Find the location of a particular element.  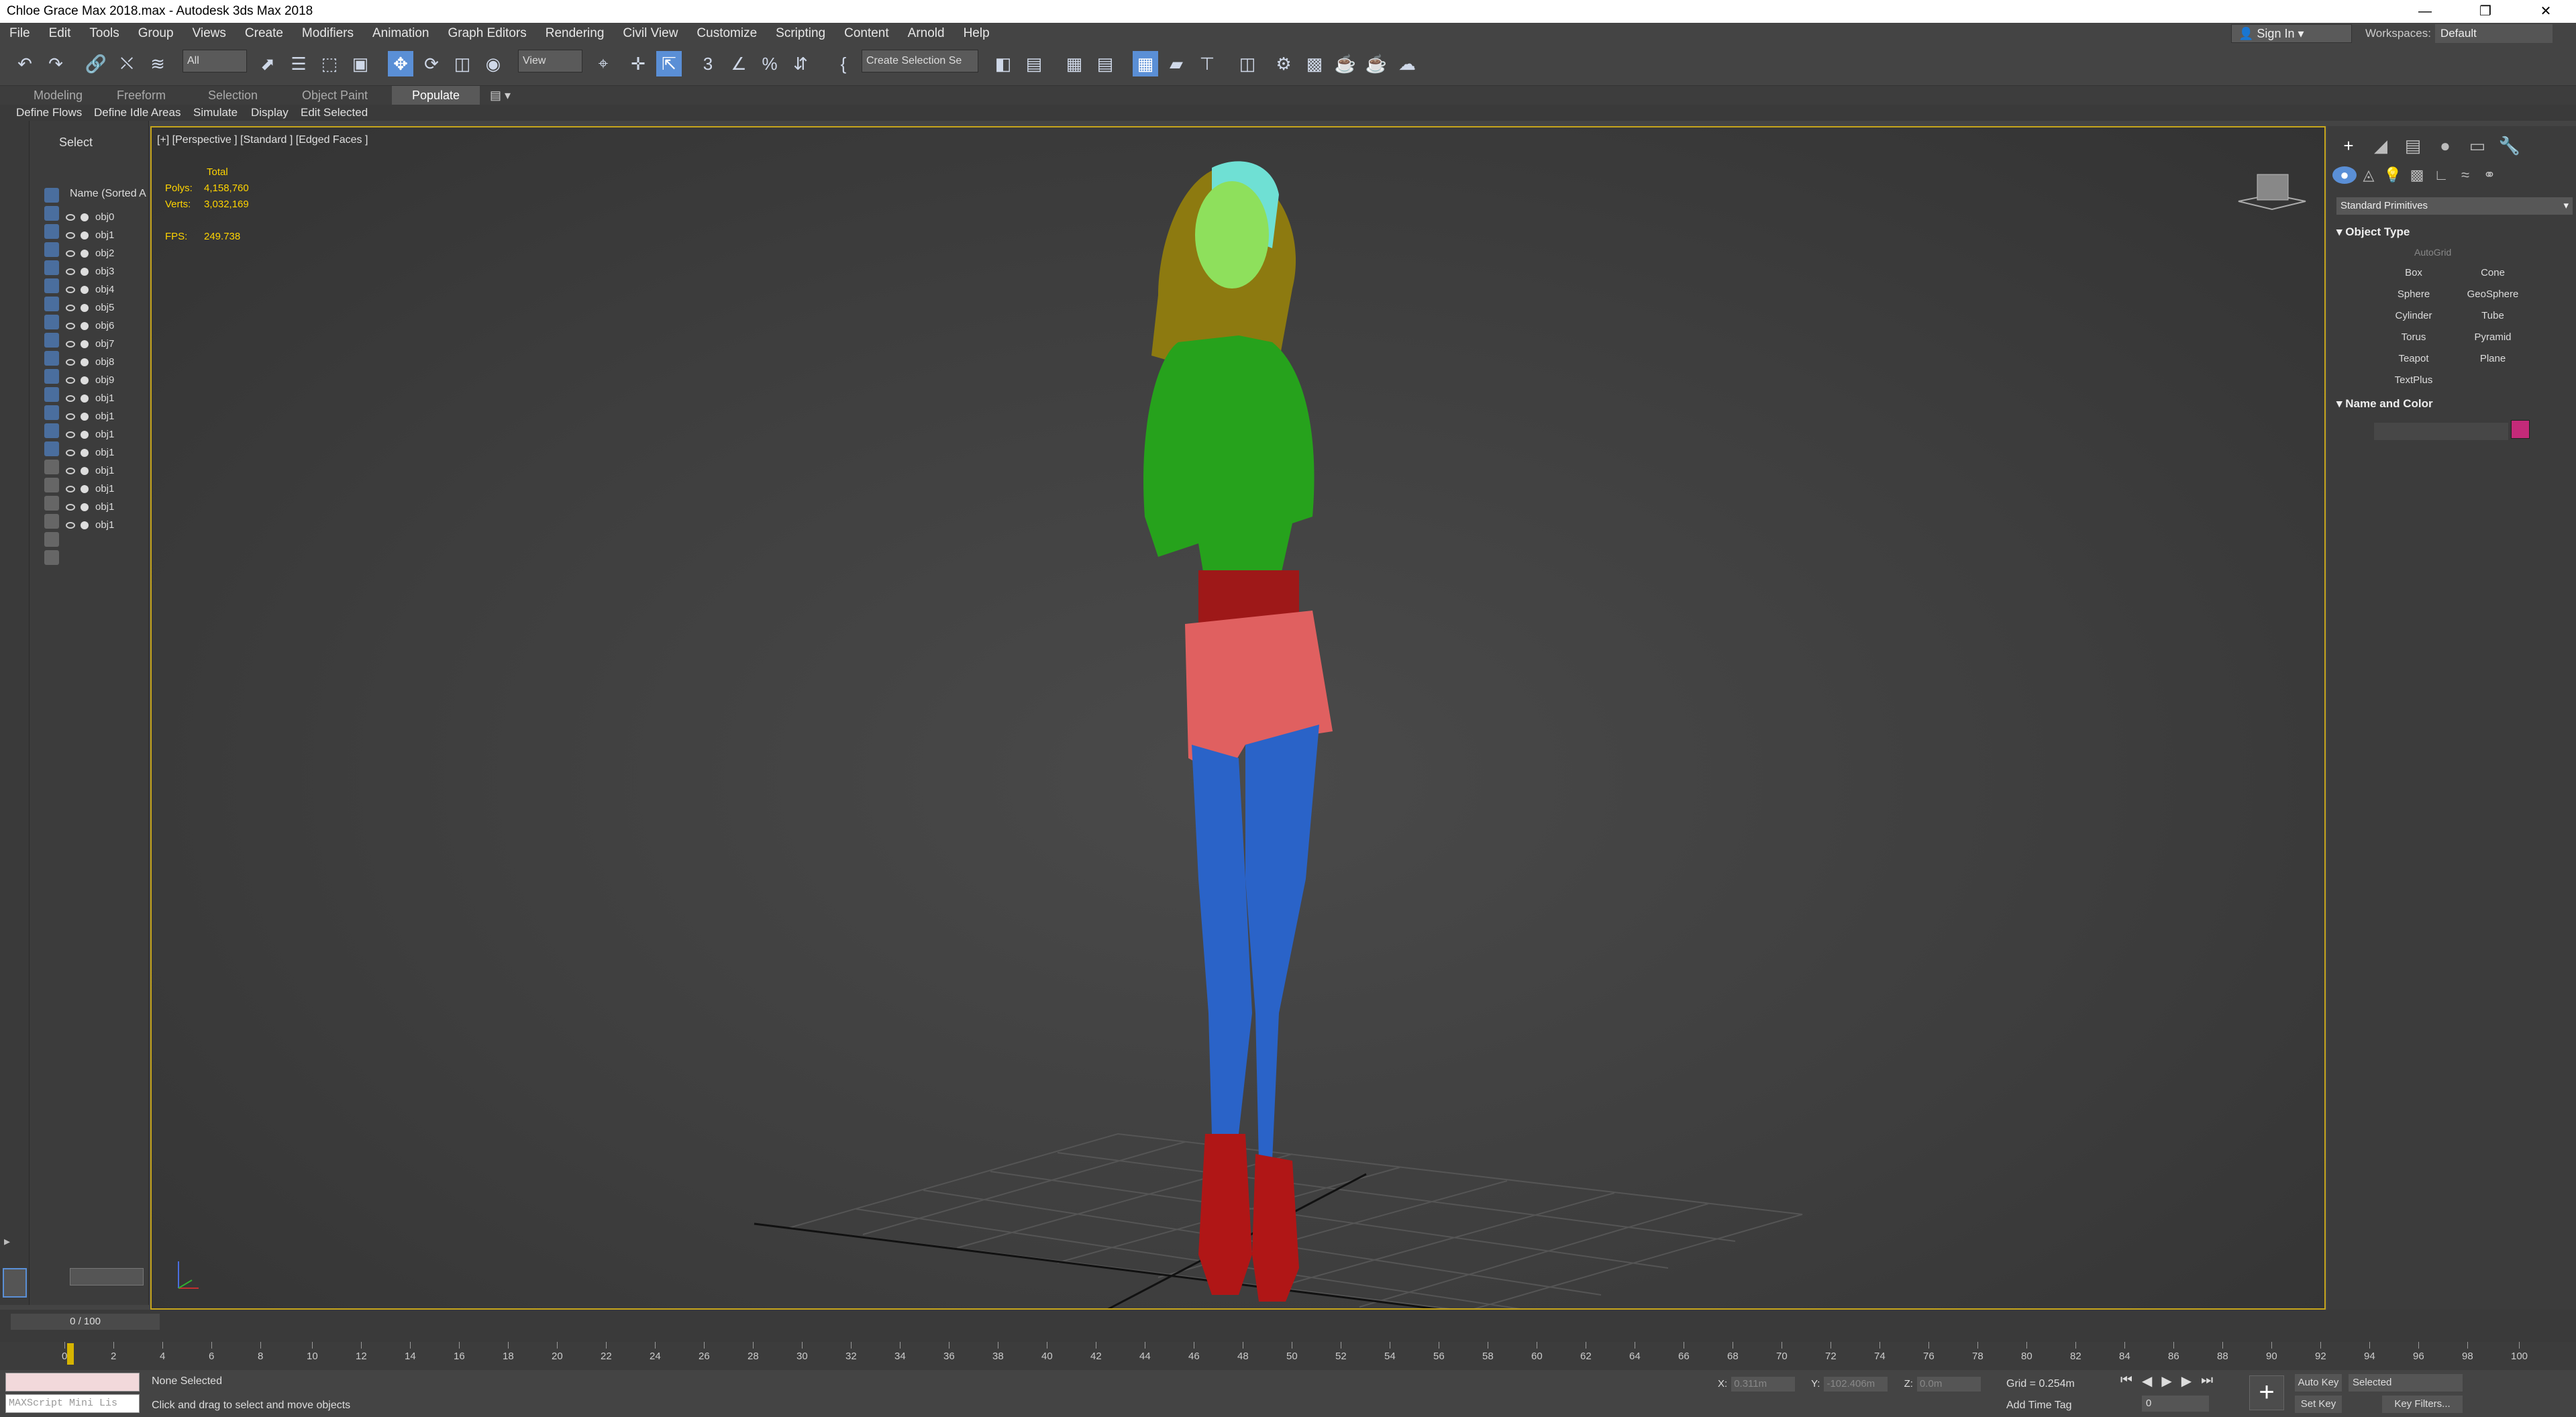

box-button: Box is located at coordinates (2413, 273).